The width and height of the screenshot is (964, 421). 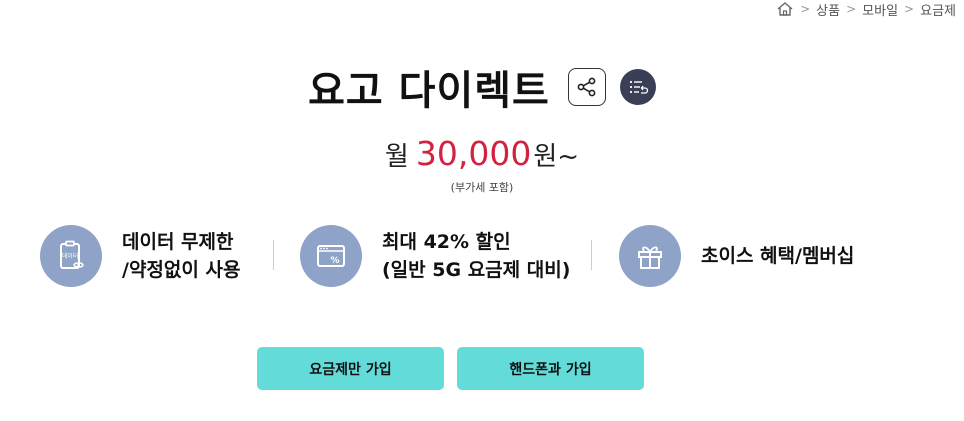 I want to click on price-prefix: 월, so click(x=396, y=157).